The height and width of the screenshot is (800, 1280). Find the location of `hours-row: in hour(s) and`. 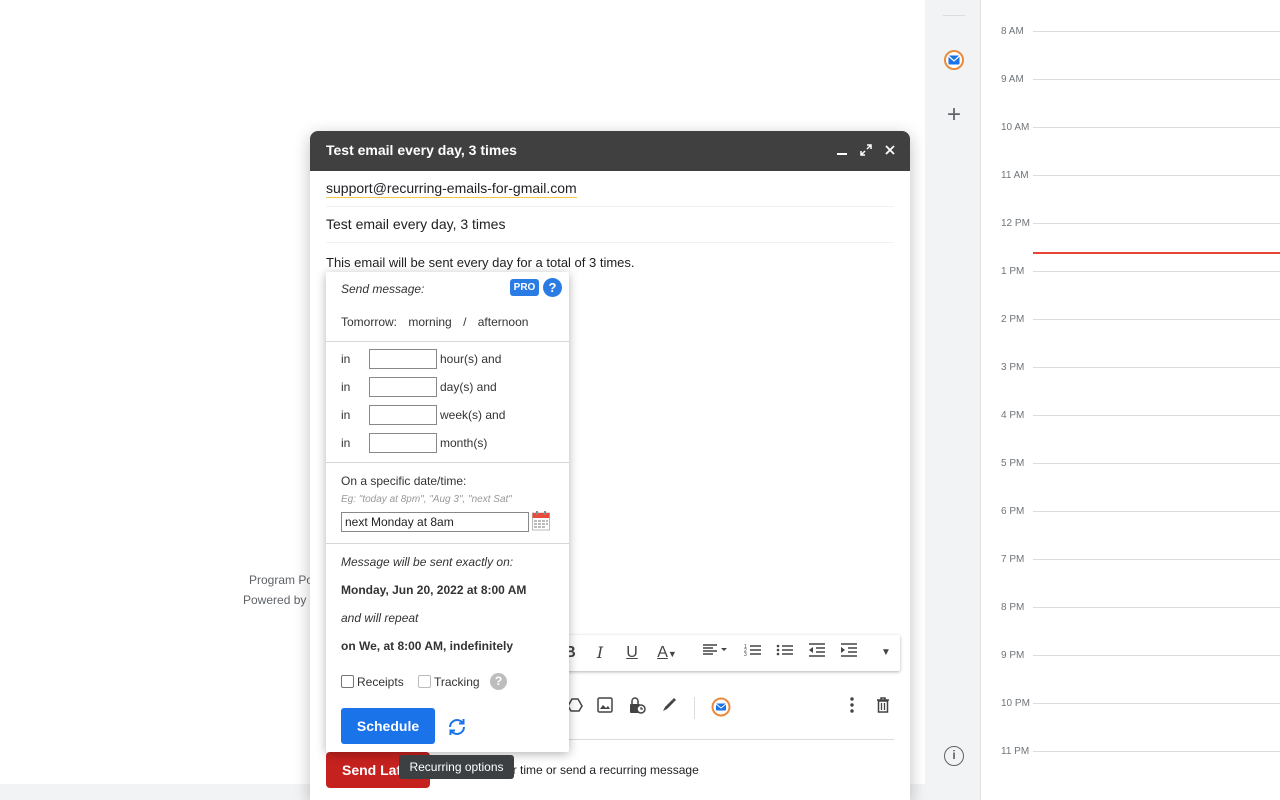

hours-row: in hour(s) and is located at coordinates (451, 359).